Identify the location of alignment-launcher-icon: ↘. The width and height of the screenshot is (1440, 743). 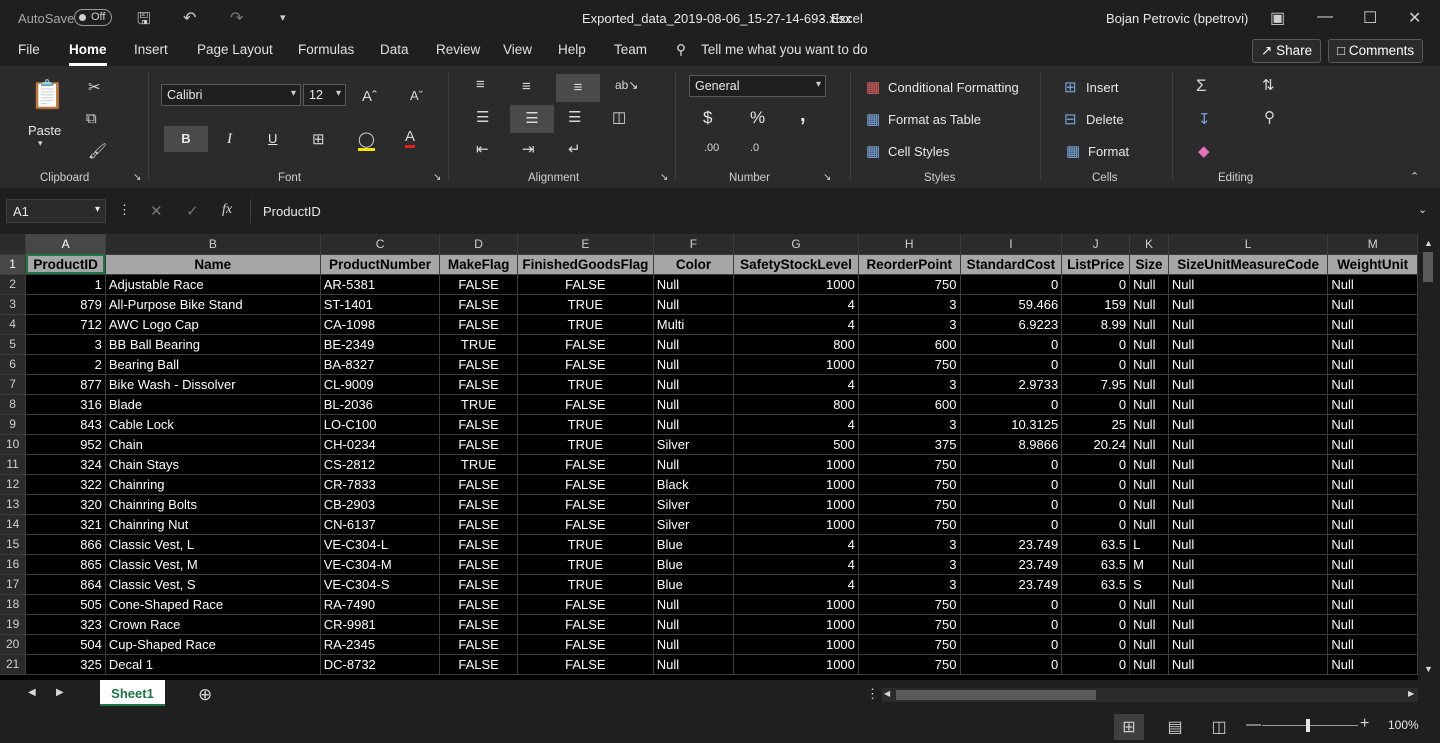
(664, 177).